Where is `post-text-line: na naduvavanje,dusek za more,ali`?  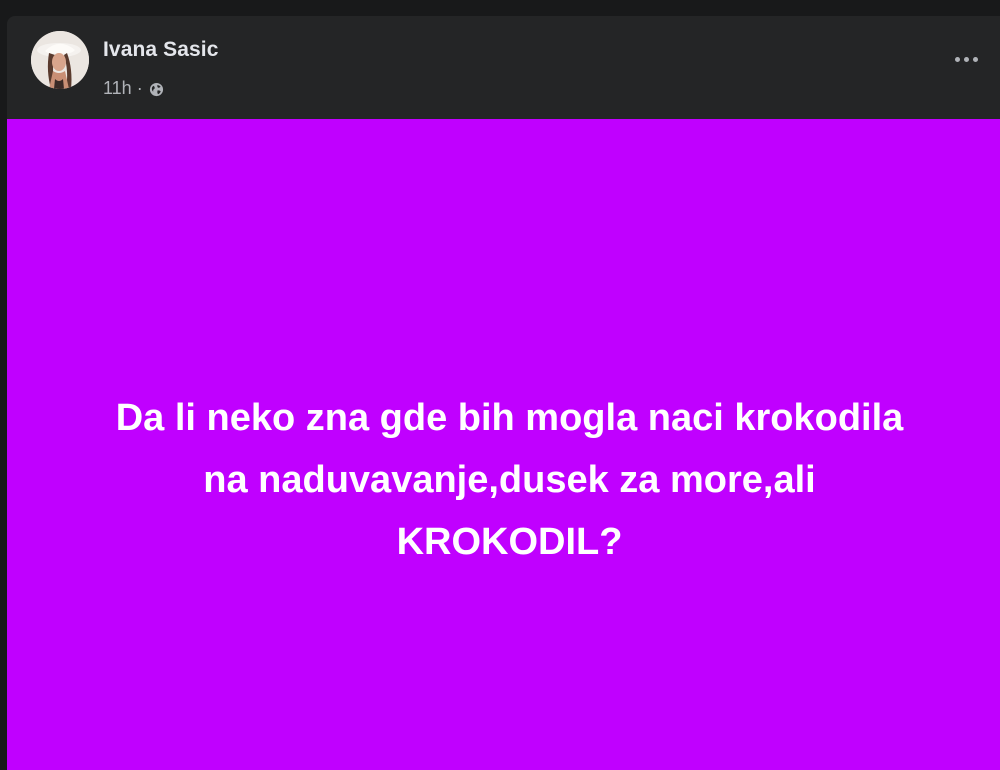 post-text-line: na naduvavanje,dusek za more,ali is located at coordinates (509, 480).